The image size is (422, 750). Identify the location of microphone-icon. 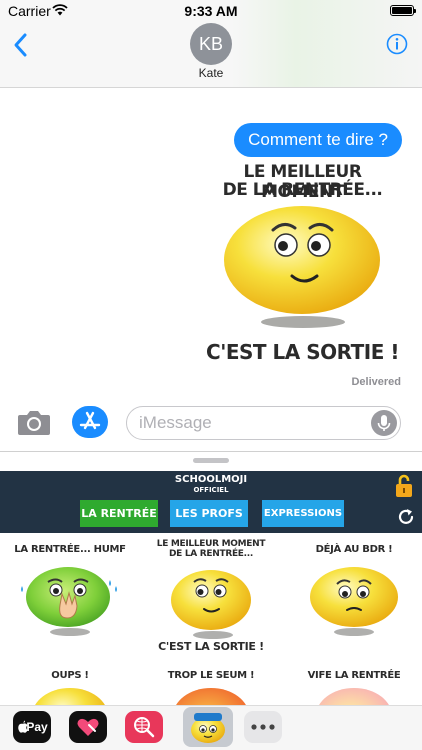
(384, 423).